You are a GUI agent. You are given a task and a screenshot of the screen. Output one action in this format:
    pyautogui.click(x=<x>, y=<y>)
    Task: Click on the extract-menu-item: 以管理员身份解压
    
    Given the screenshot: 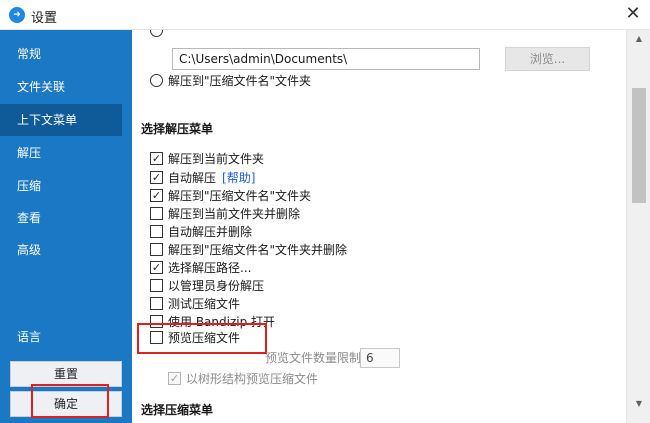 What is the action you would take?
    pyautogui.click(x=207, y=286)
    